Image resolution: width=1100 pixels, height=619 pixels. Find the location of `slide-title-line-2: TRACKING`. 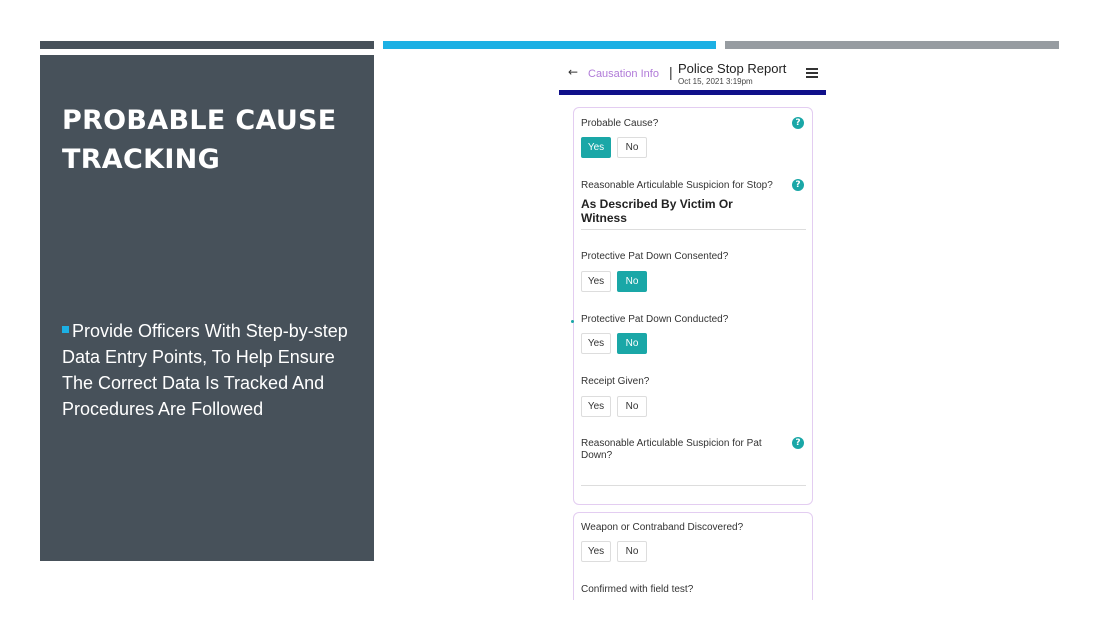

slide-title-line-2: TRACKING is located at coordinates (141, 159).